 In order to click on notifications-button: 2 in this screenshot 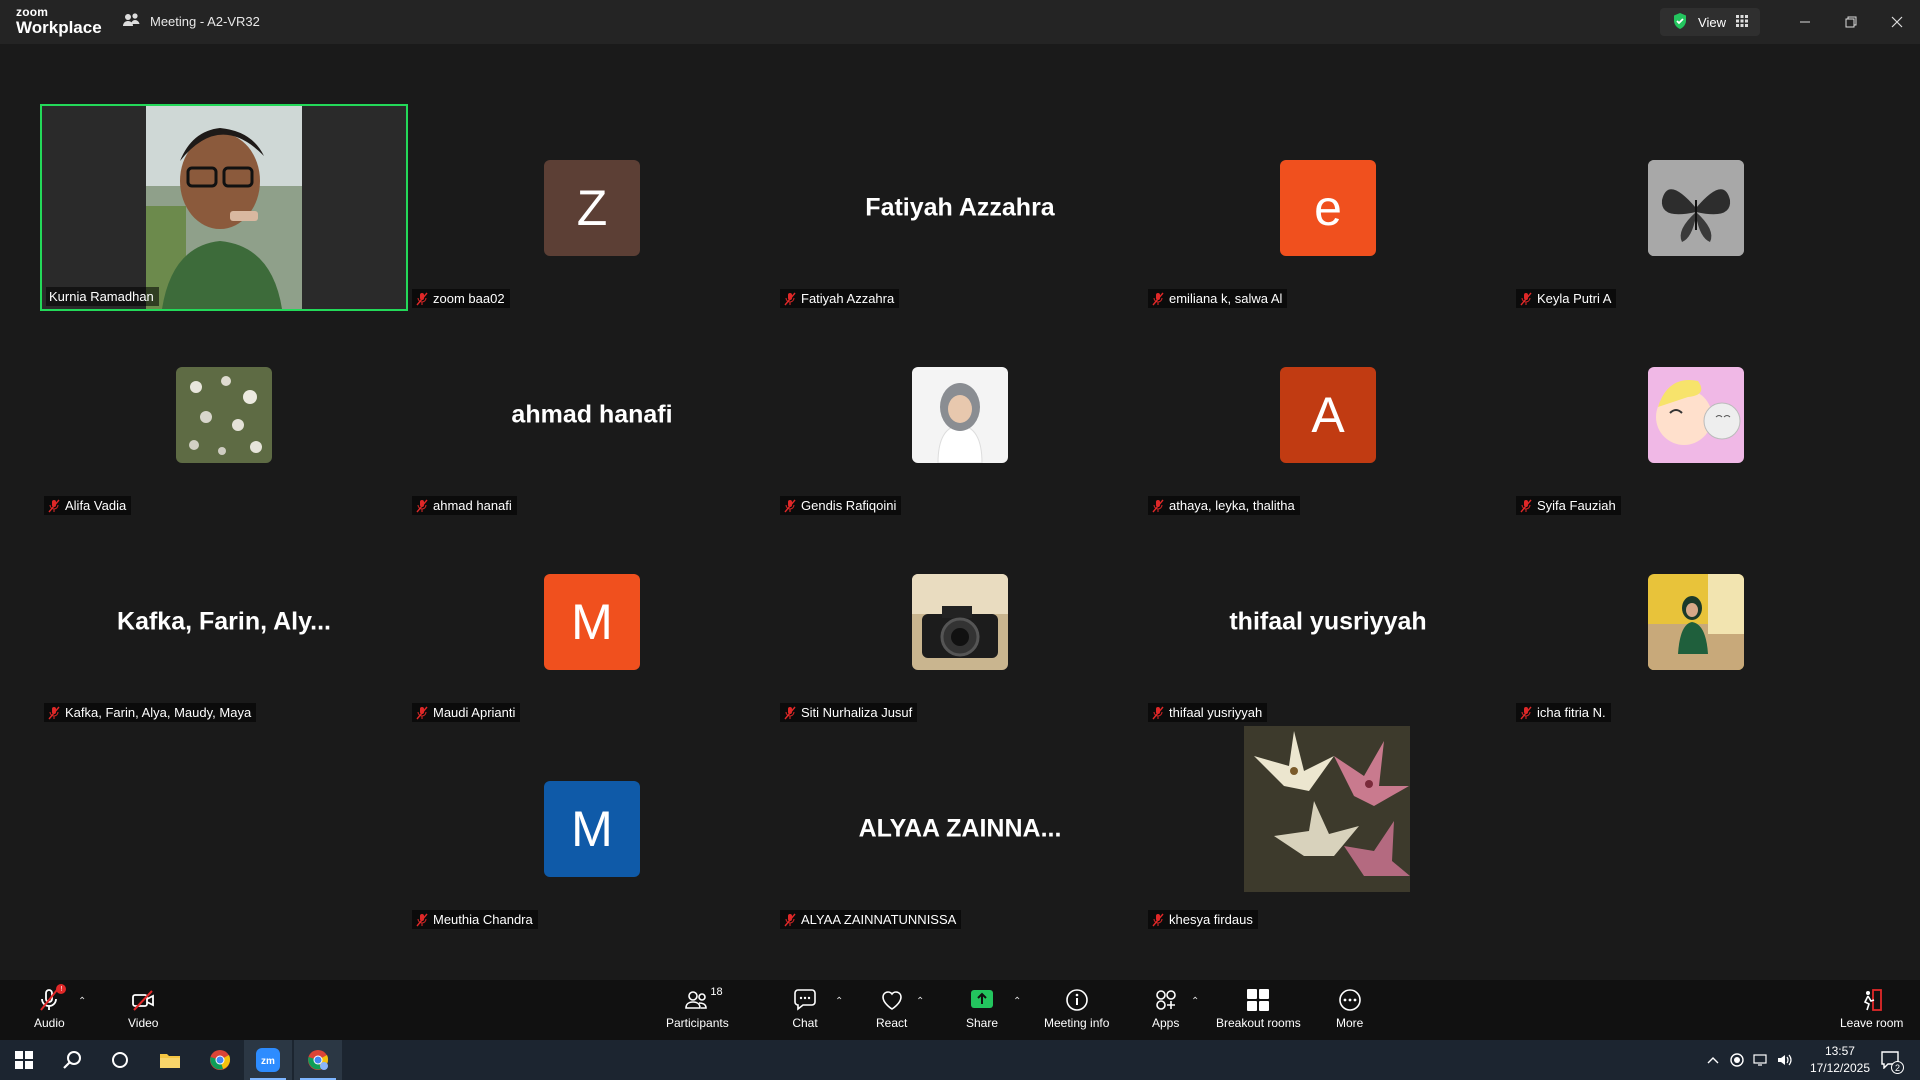, I will do `click(1891, 1060)`.